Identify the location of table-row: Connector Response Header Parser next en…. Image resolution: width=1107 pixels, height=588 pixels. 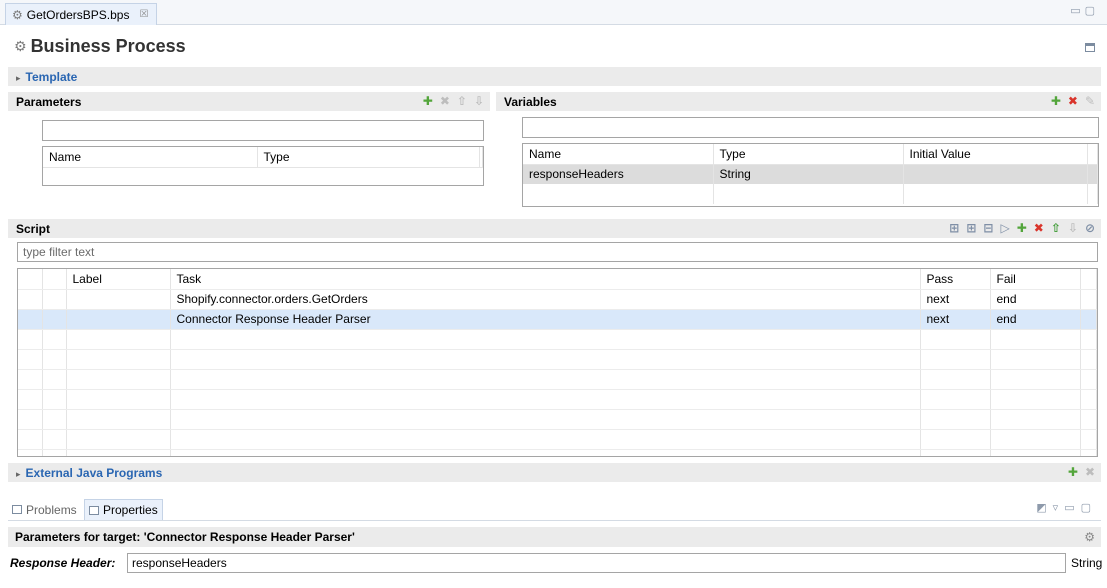
(557, 319).